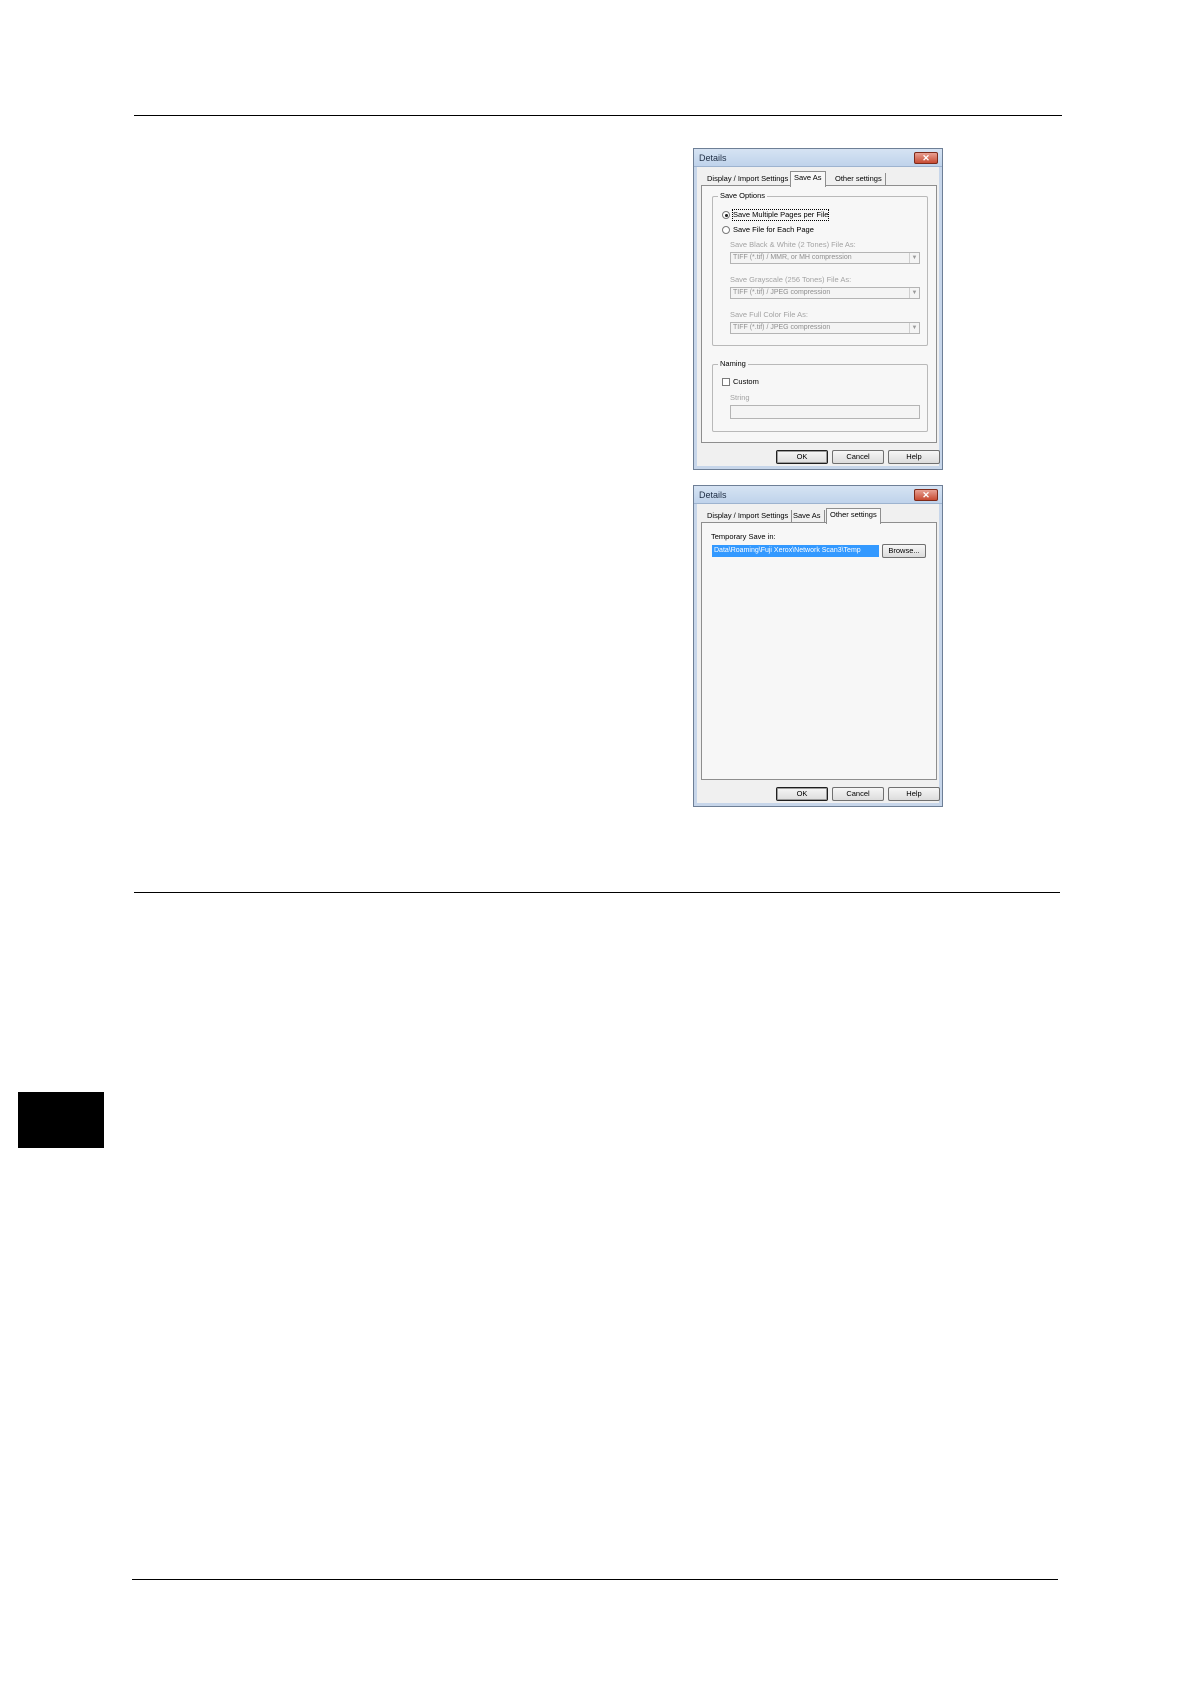 The image size is (1190, 1684). I want to click on section-rule, so click(597, 892).